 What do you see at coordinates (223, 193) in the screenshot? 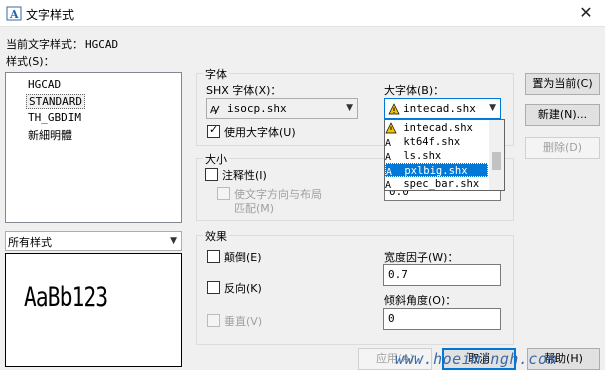
I see `match-orientation-checkbox` at bounding box center [223, 193].